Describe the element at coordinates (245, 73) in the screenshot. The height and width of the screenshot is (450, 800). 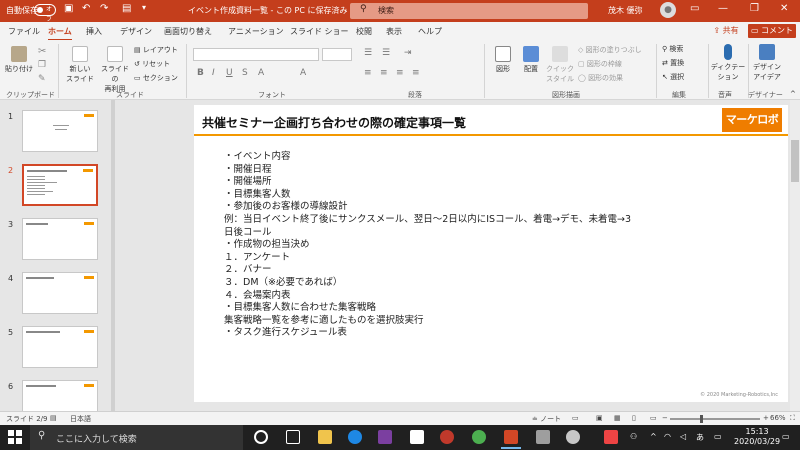
I see `shadow-icon: S` at that location.